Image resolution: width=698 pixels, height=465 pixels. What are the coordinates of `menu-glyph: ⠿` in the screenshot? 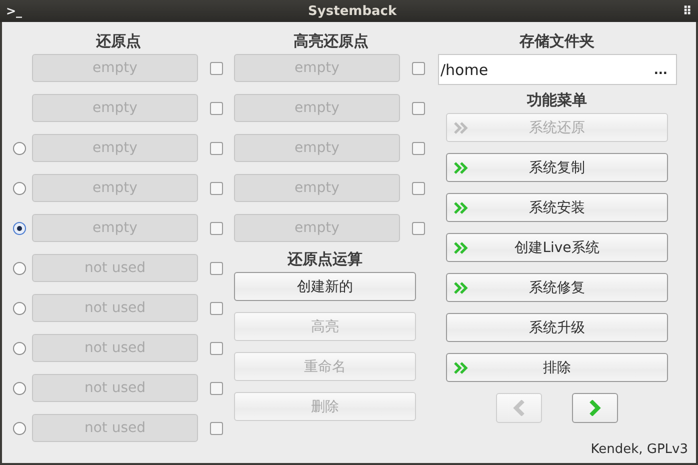 It's located at (687, 11).